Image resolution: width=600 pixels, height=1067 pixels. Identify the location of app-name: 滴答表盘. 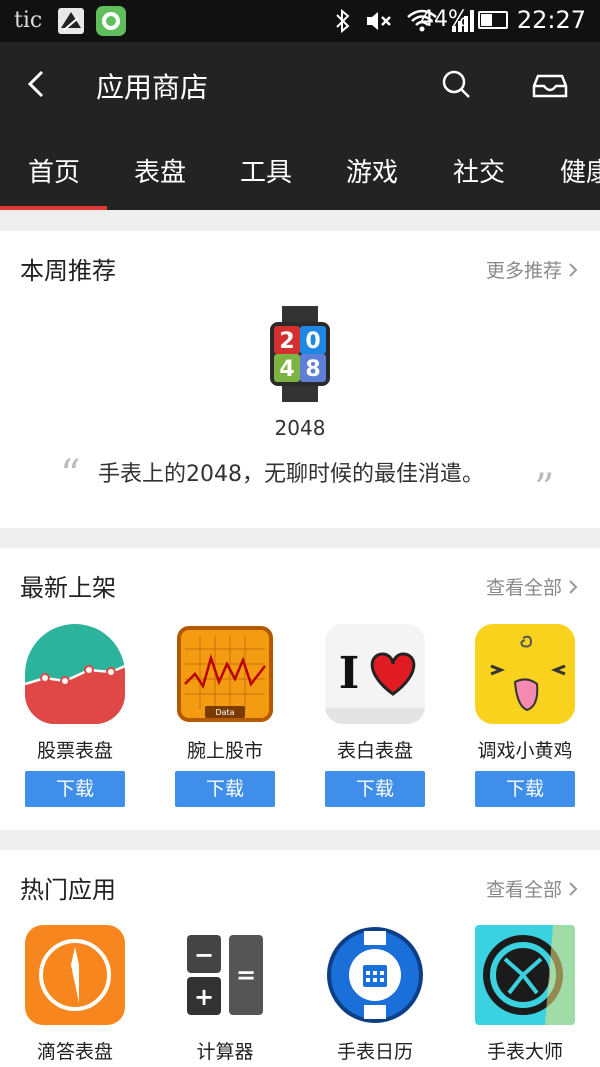
(74, 1052).